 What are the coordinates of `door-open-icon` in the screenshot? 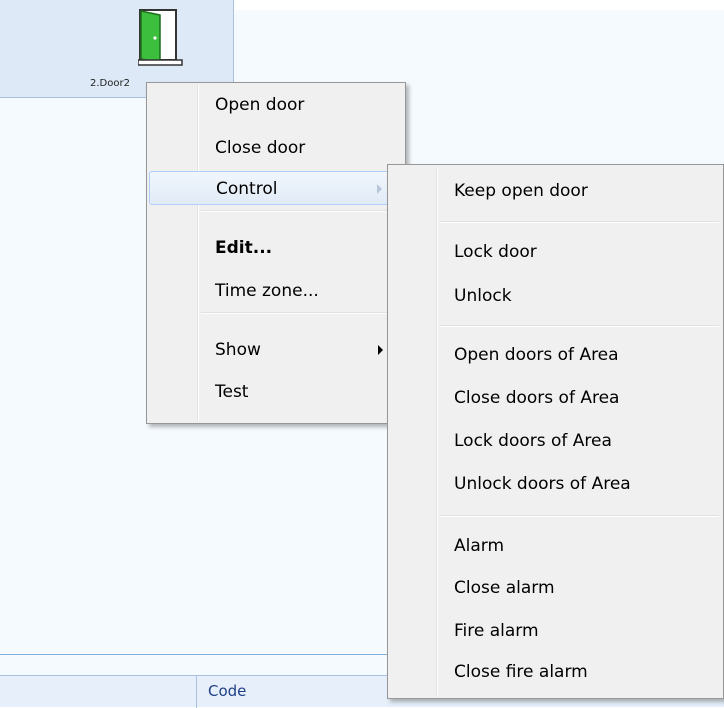 It's located at (160, 37).